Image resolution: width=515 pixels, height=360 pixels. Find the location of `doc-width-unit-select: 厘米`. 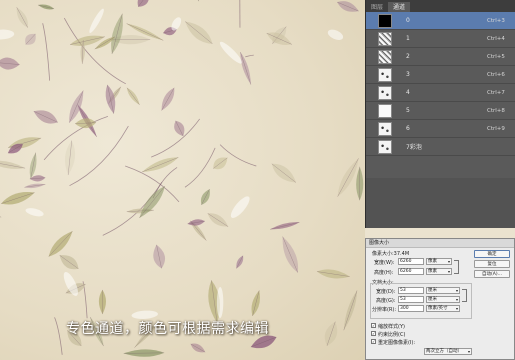

doc-width-unit-select: 厘米 is located at coordinates (443, 290).